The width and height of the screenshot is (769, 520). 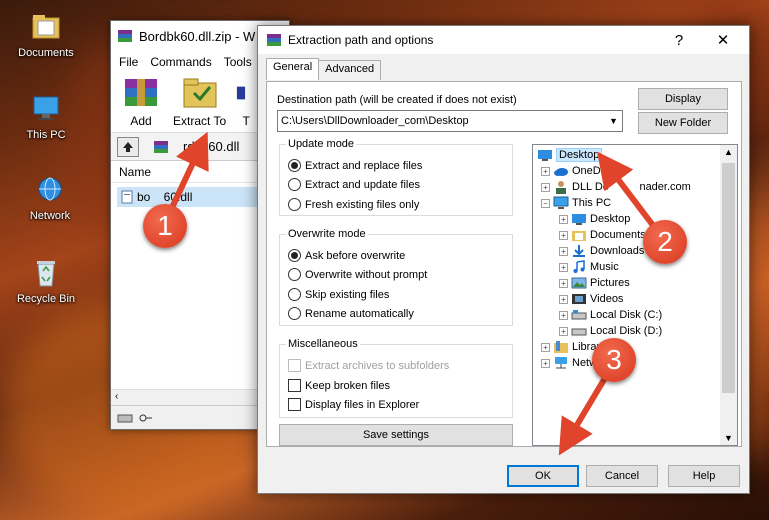 I want to click on documents-folder-icon, so click(x=46, y=27).